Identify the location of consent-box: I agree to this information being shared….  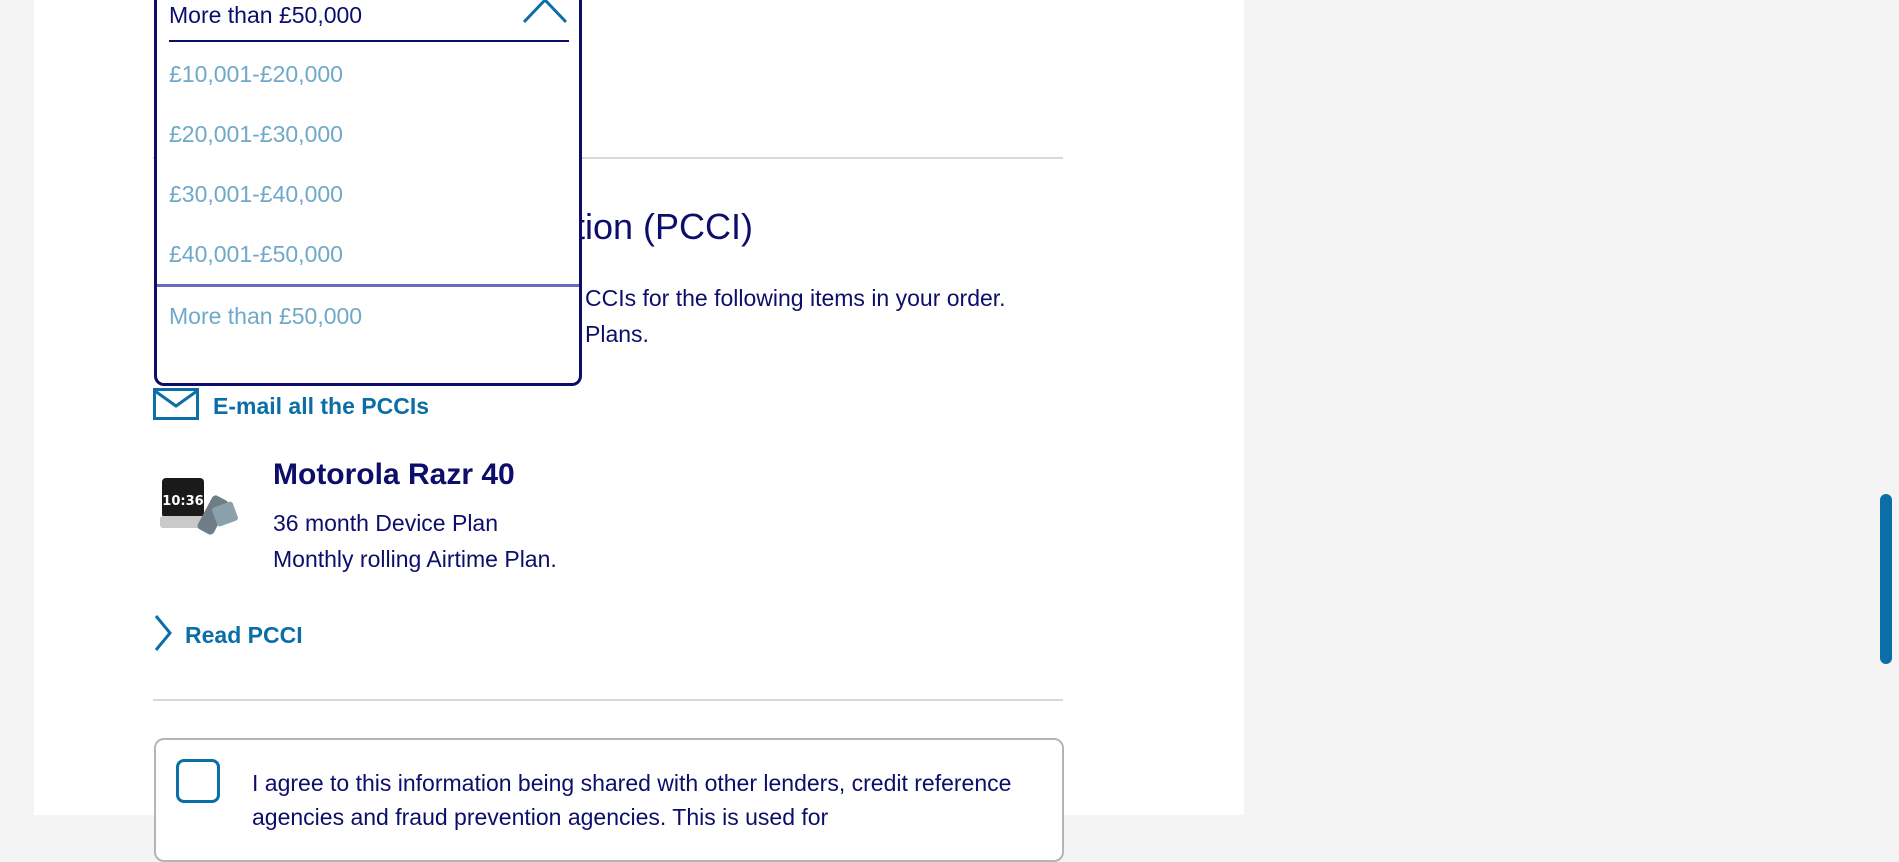
(609, 800).